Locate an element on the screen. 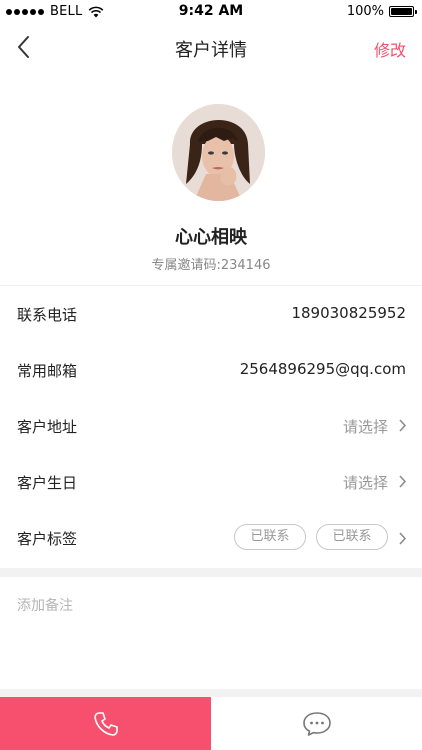  bottom-action-bar is located at coordinates (211, 723).